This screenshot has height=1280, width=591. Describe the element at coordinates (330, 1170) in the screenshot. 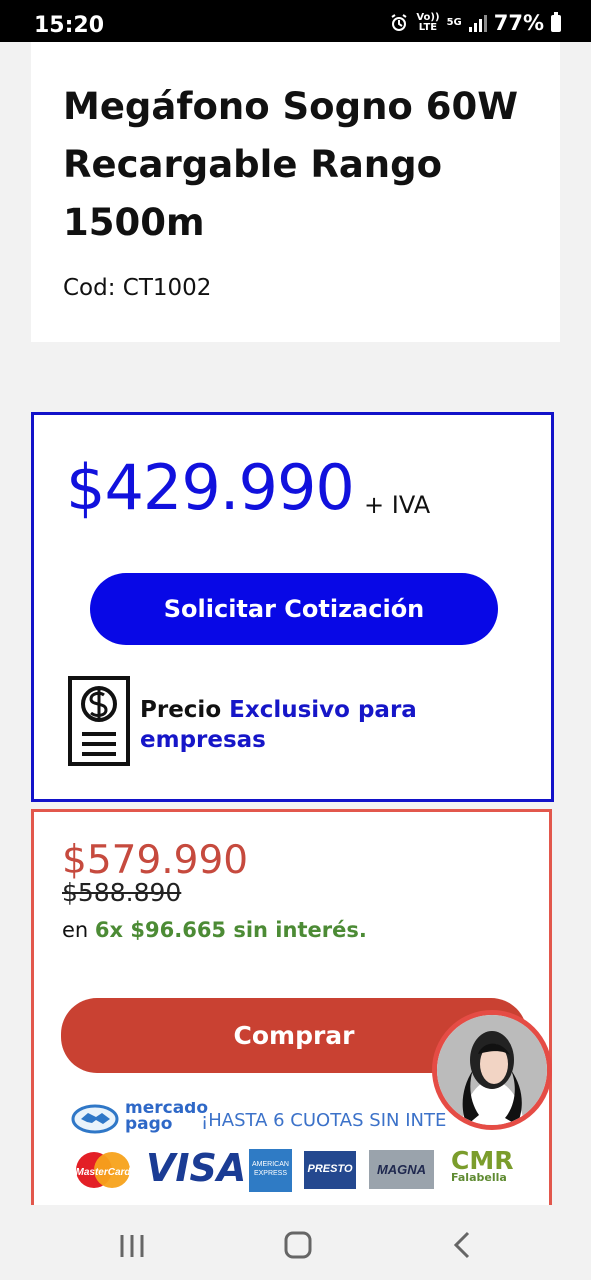

I see `presto-logo: PRESTO` at that location.